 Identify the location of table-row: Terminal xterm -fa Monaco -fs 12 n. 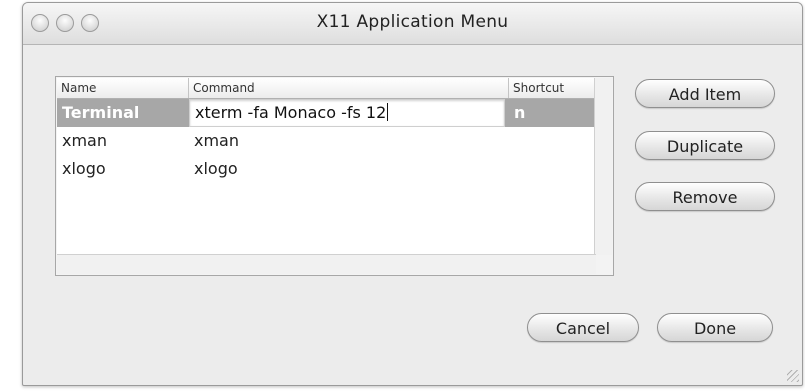
(326, 113).